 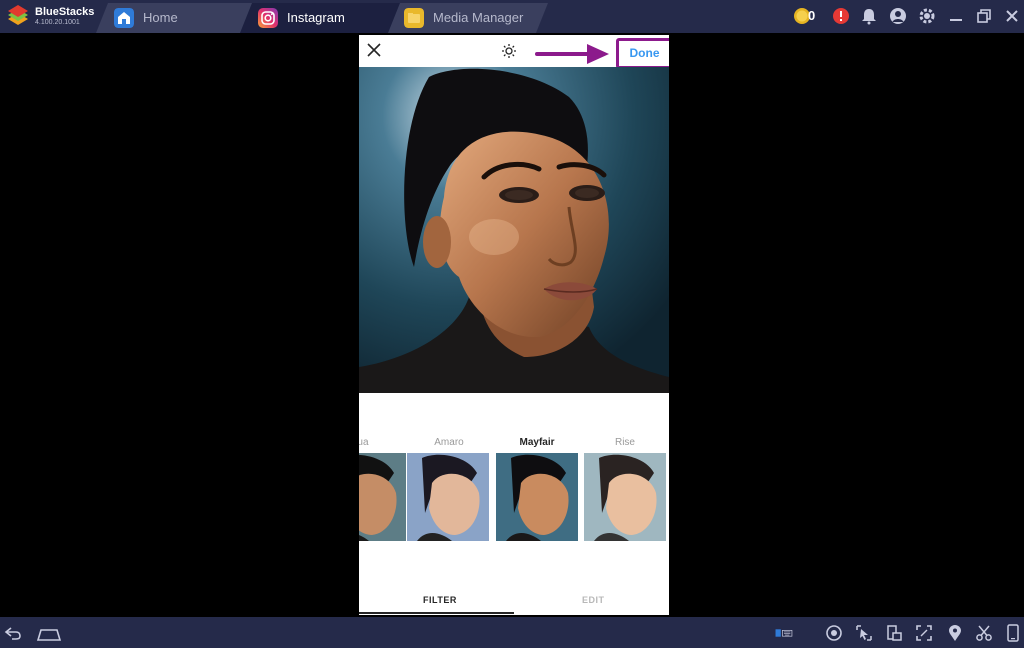 What do you see at coordinates (869, 16) in the screenshot?
I see `bell-icon` at bounding box center [869, 16].